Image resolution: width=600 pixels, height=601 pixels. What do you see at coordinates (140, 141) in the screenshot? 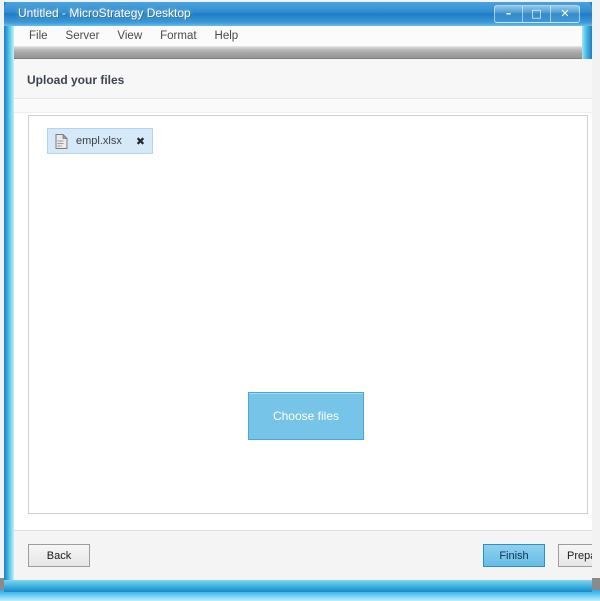
I see `remove-file-icon: ✖` at bounding box center [140, 141].